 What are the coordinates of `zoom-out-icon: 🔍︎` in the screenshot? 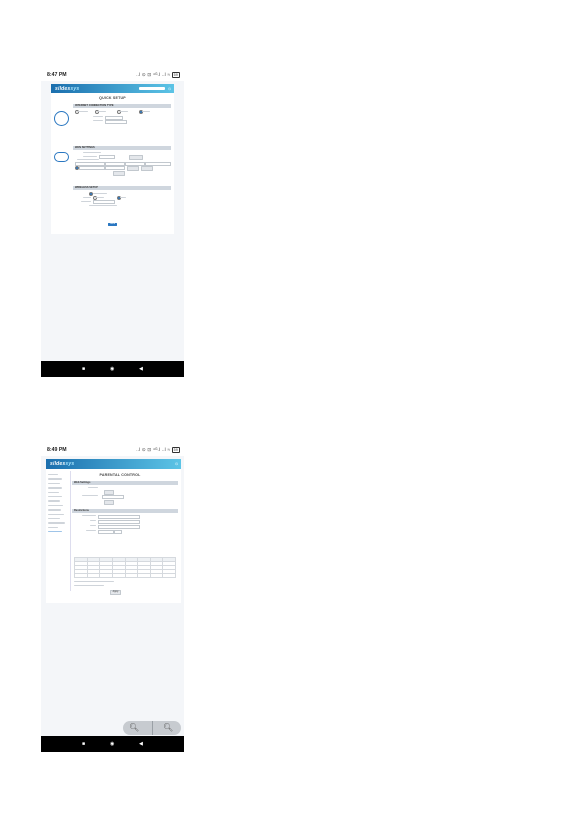 It's located at (134, 727).